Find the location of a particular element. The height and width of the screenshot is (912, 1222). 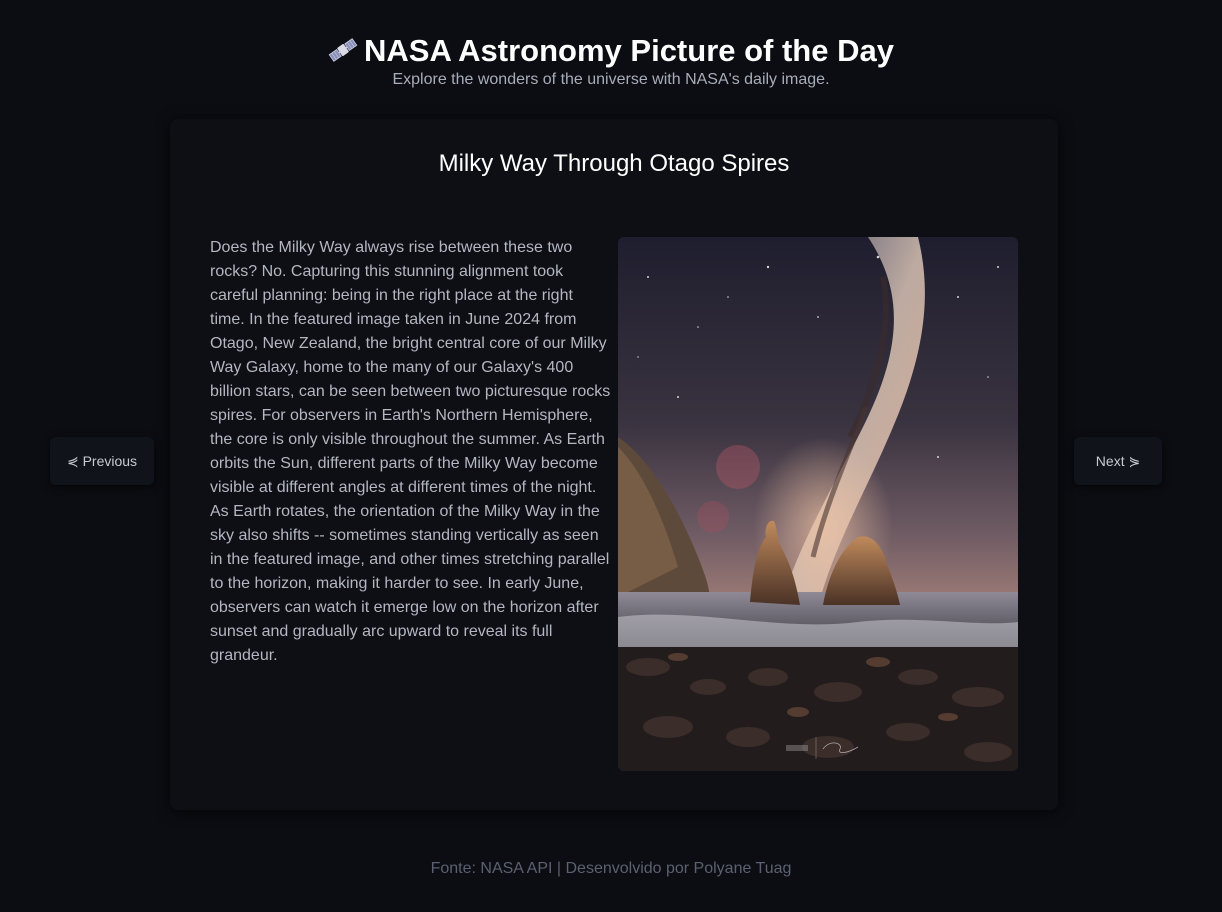

next-button: Next ⋟ is located at coordinates (1118, 461).